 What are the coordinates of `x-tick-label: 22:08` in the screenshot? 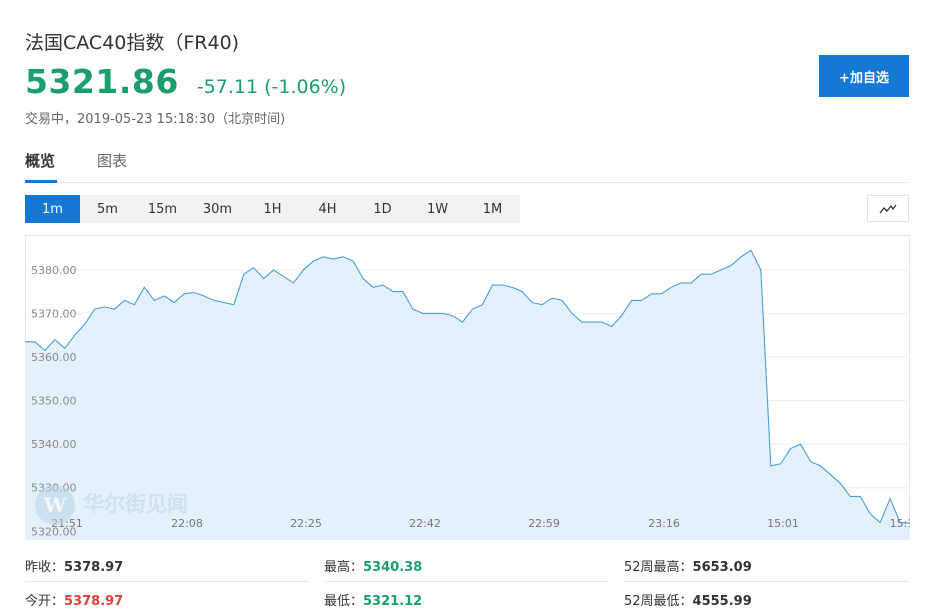 It's located at (187, 523).